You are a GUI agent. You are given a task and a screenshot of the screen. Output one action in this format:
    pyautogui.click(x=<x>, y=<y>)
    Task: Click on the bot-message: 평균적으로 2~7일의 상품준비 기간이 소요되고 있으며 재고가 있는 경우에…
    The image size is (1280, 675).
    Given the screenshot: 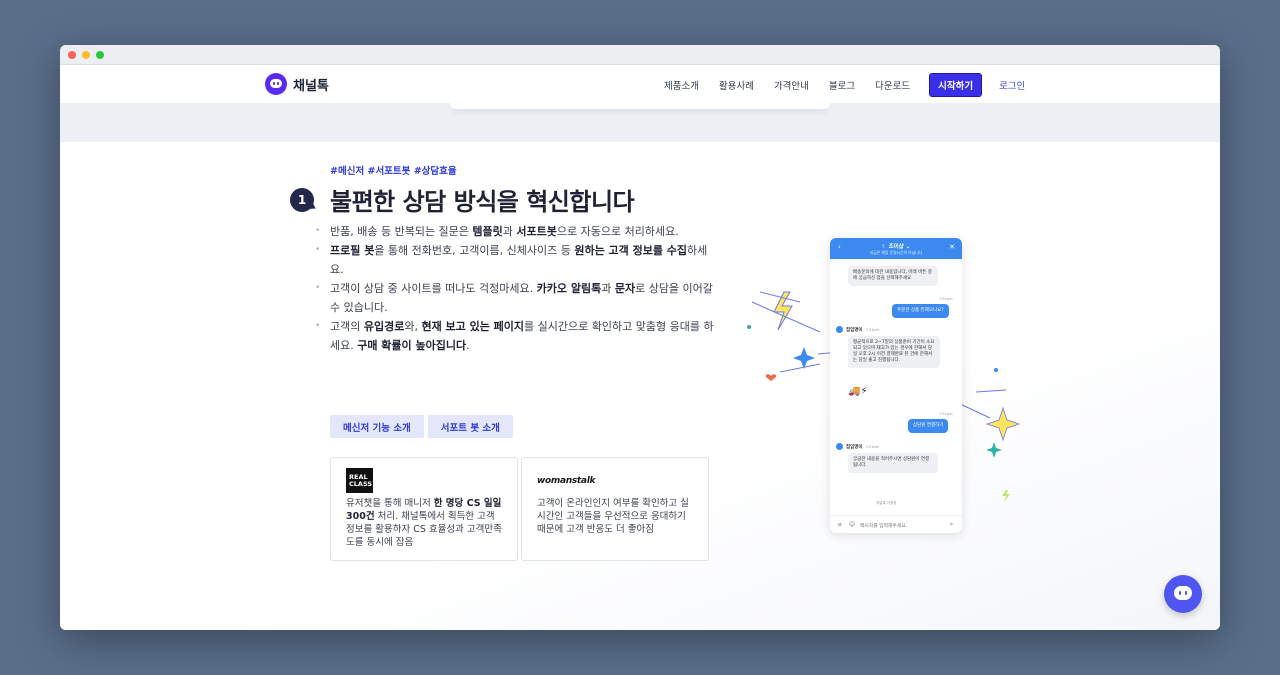 What is the action you would take?
    pyautogui.click(x=894, y=352)
    